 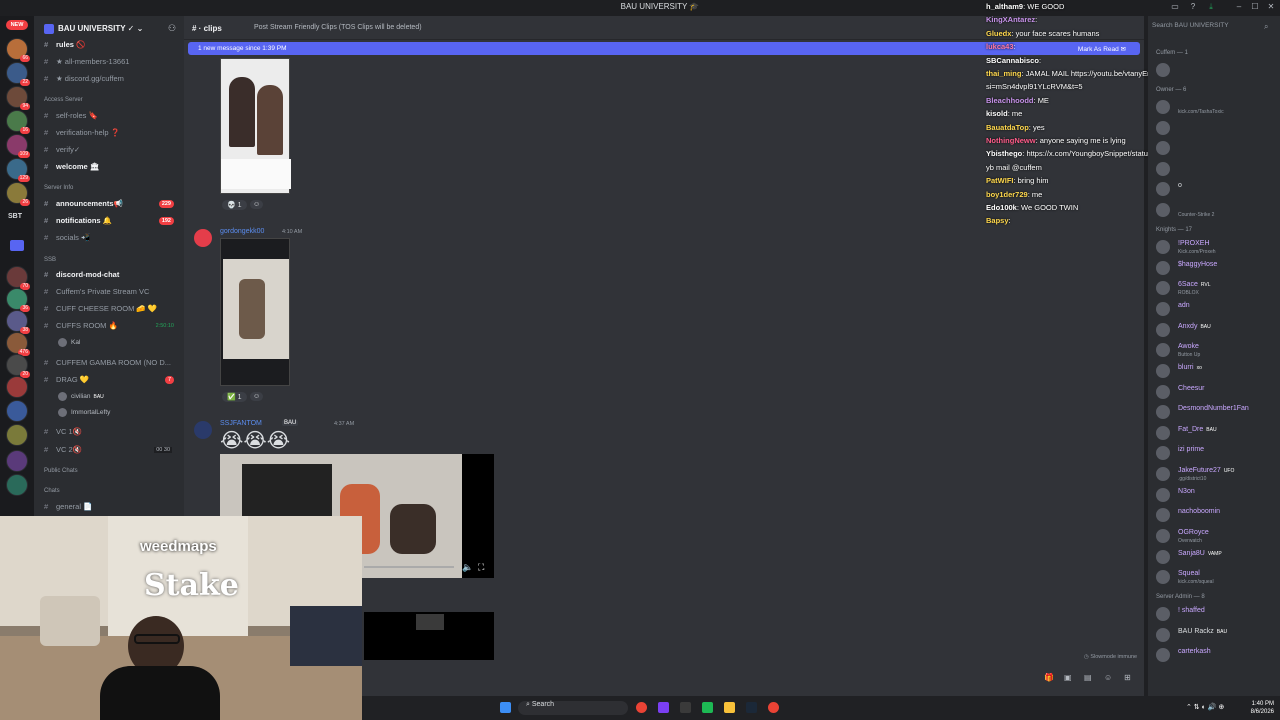 I want to click on channel-item: # rules 🚫, so click(x=111, y=47).